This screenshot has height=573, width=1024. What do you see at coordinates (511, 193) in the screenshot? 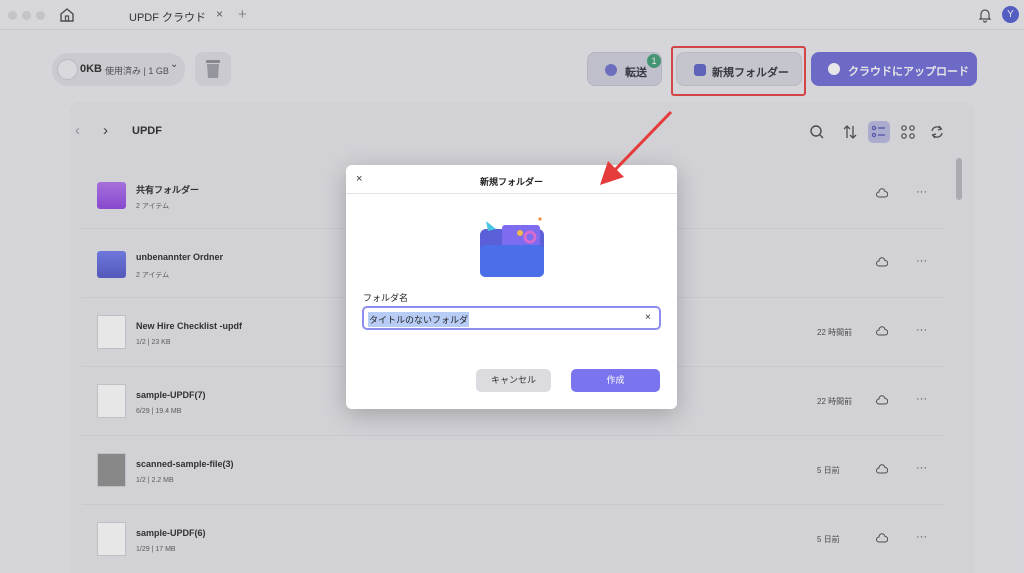
I see `dialog-divider` at bounding box center [511, 193].